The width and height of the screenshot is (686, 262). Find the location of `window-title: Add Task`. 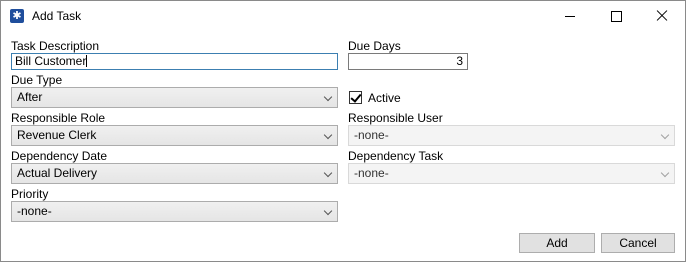

window-title: Add Task is located at coordinates (57, 16).